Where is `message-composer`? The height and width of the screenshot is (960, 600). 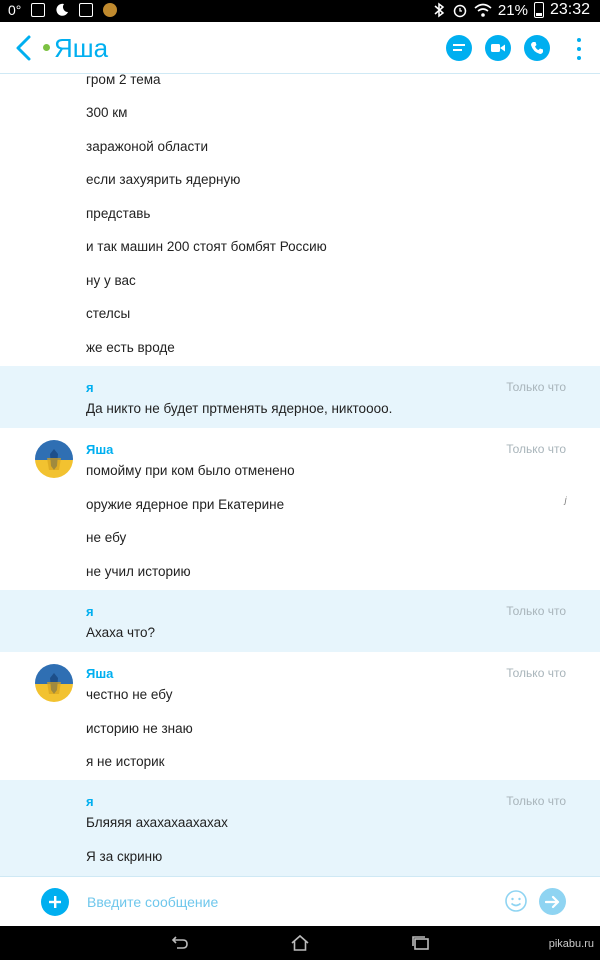
message-composer is located at coordinates (300, 901).